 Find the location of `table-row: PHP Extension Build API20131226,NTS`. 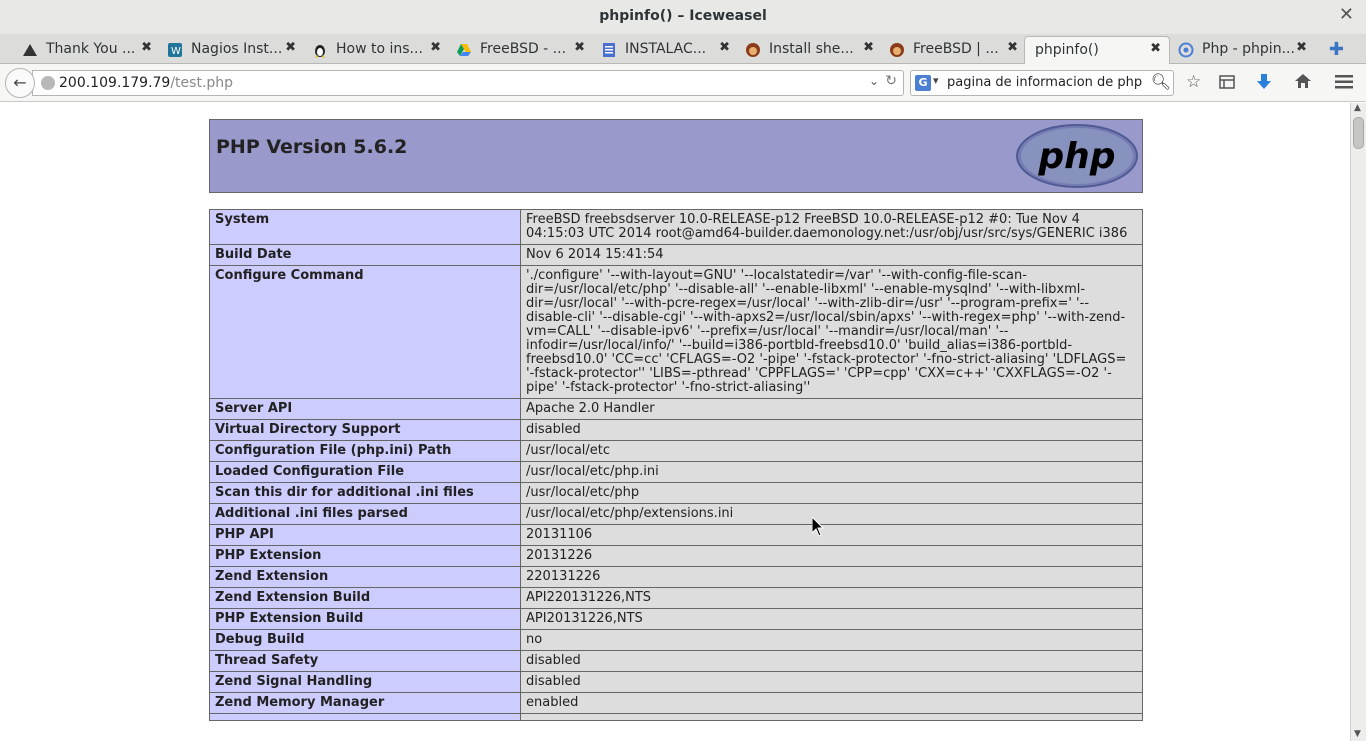

table-row: PHP Extension Build API20131226,NTS is located at coordinates (676, 619).